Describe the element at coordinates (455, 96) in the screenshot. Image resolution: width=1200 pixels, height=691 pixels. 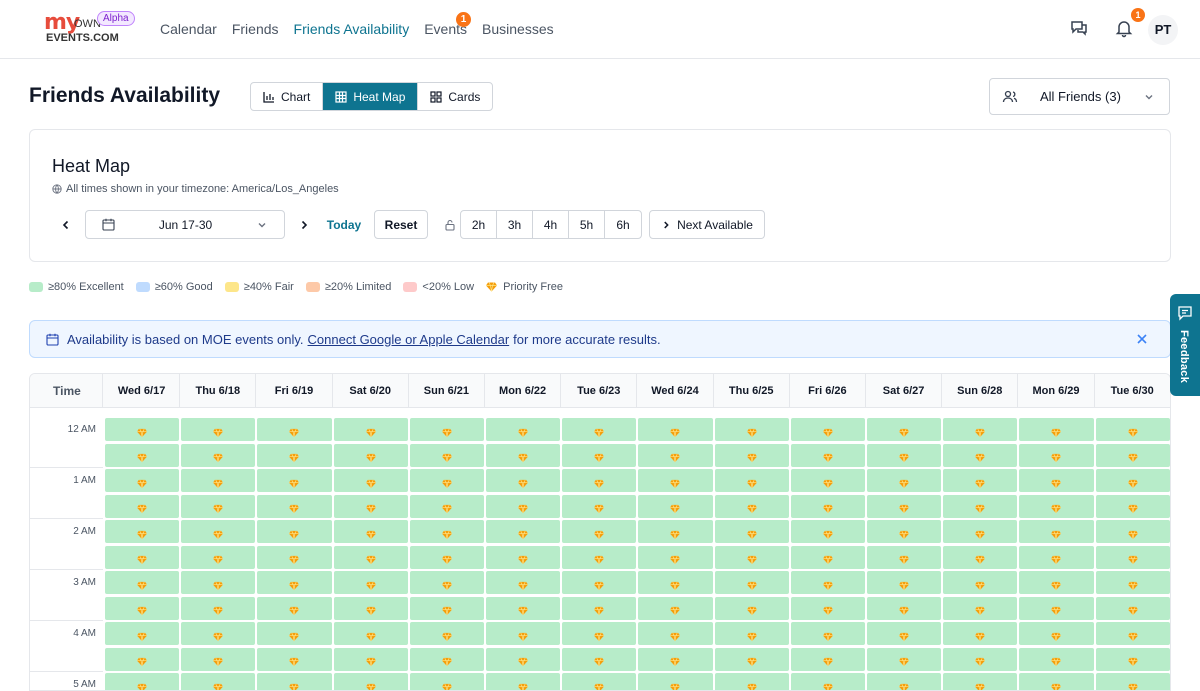
I see `view-cards-button: Cards` at that location.